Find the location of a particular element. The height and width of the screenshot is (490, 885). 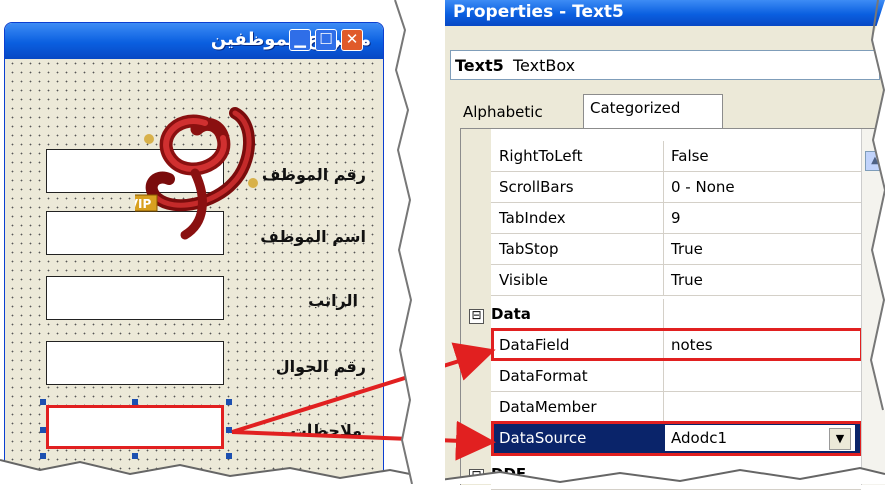

property-name: RightToLeft is located at coordinates (541, 156).